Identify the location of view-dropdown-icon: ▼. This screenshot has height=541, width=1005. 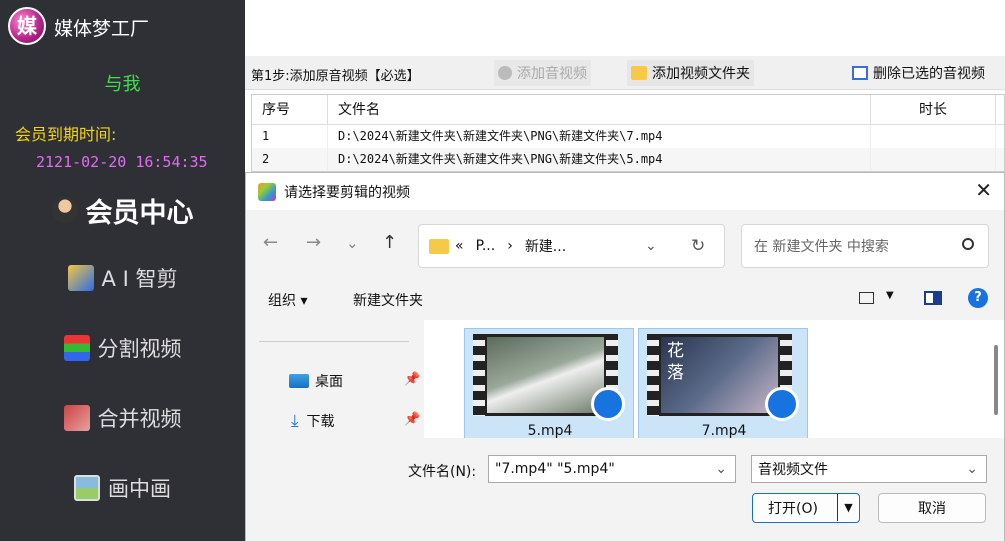
(890, 295).